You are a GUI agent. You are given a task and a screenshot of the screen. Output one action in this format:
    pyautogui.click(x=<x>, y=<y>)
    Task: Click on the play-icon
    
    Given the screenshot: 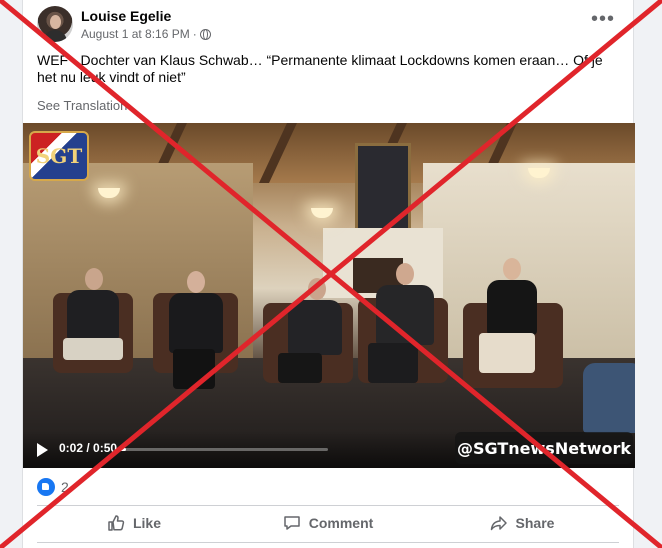 What is the action you would take?
    pyautogui.click(x=42, y=450)
    